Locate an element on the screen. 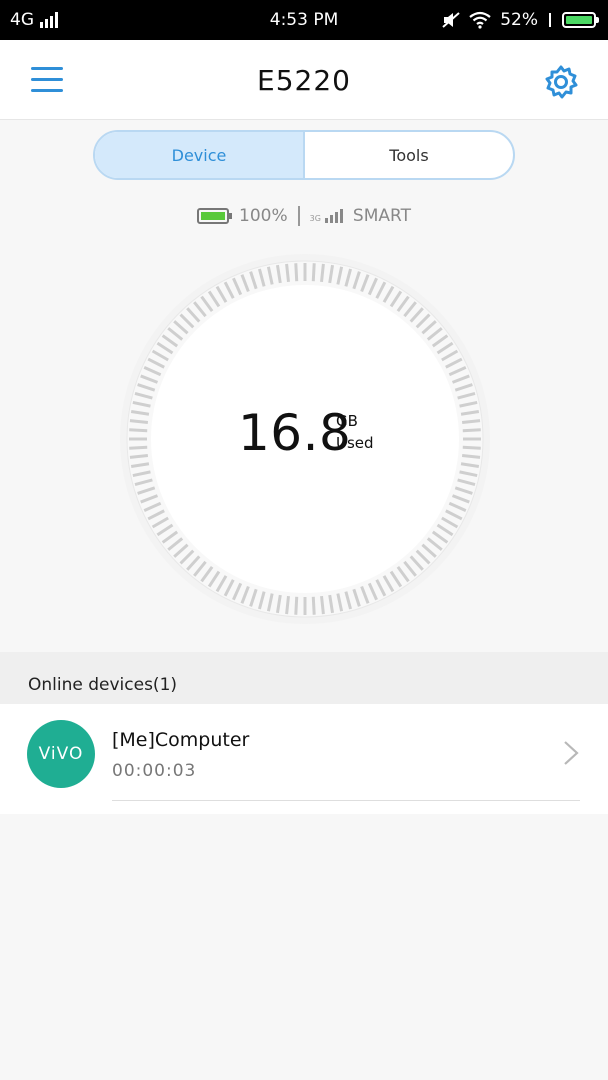  status-right: 52% is located at coordinates (520, 20).